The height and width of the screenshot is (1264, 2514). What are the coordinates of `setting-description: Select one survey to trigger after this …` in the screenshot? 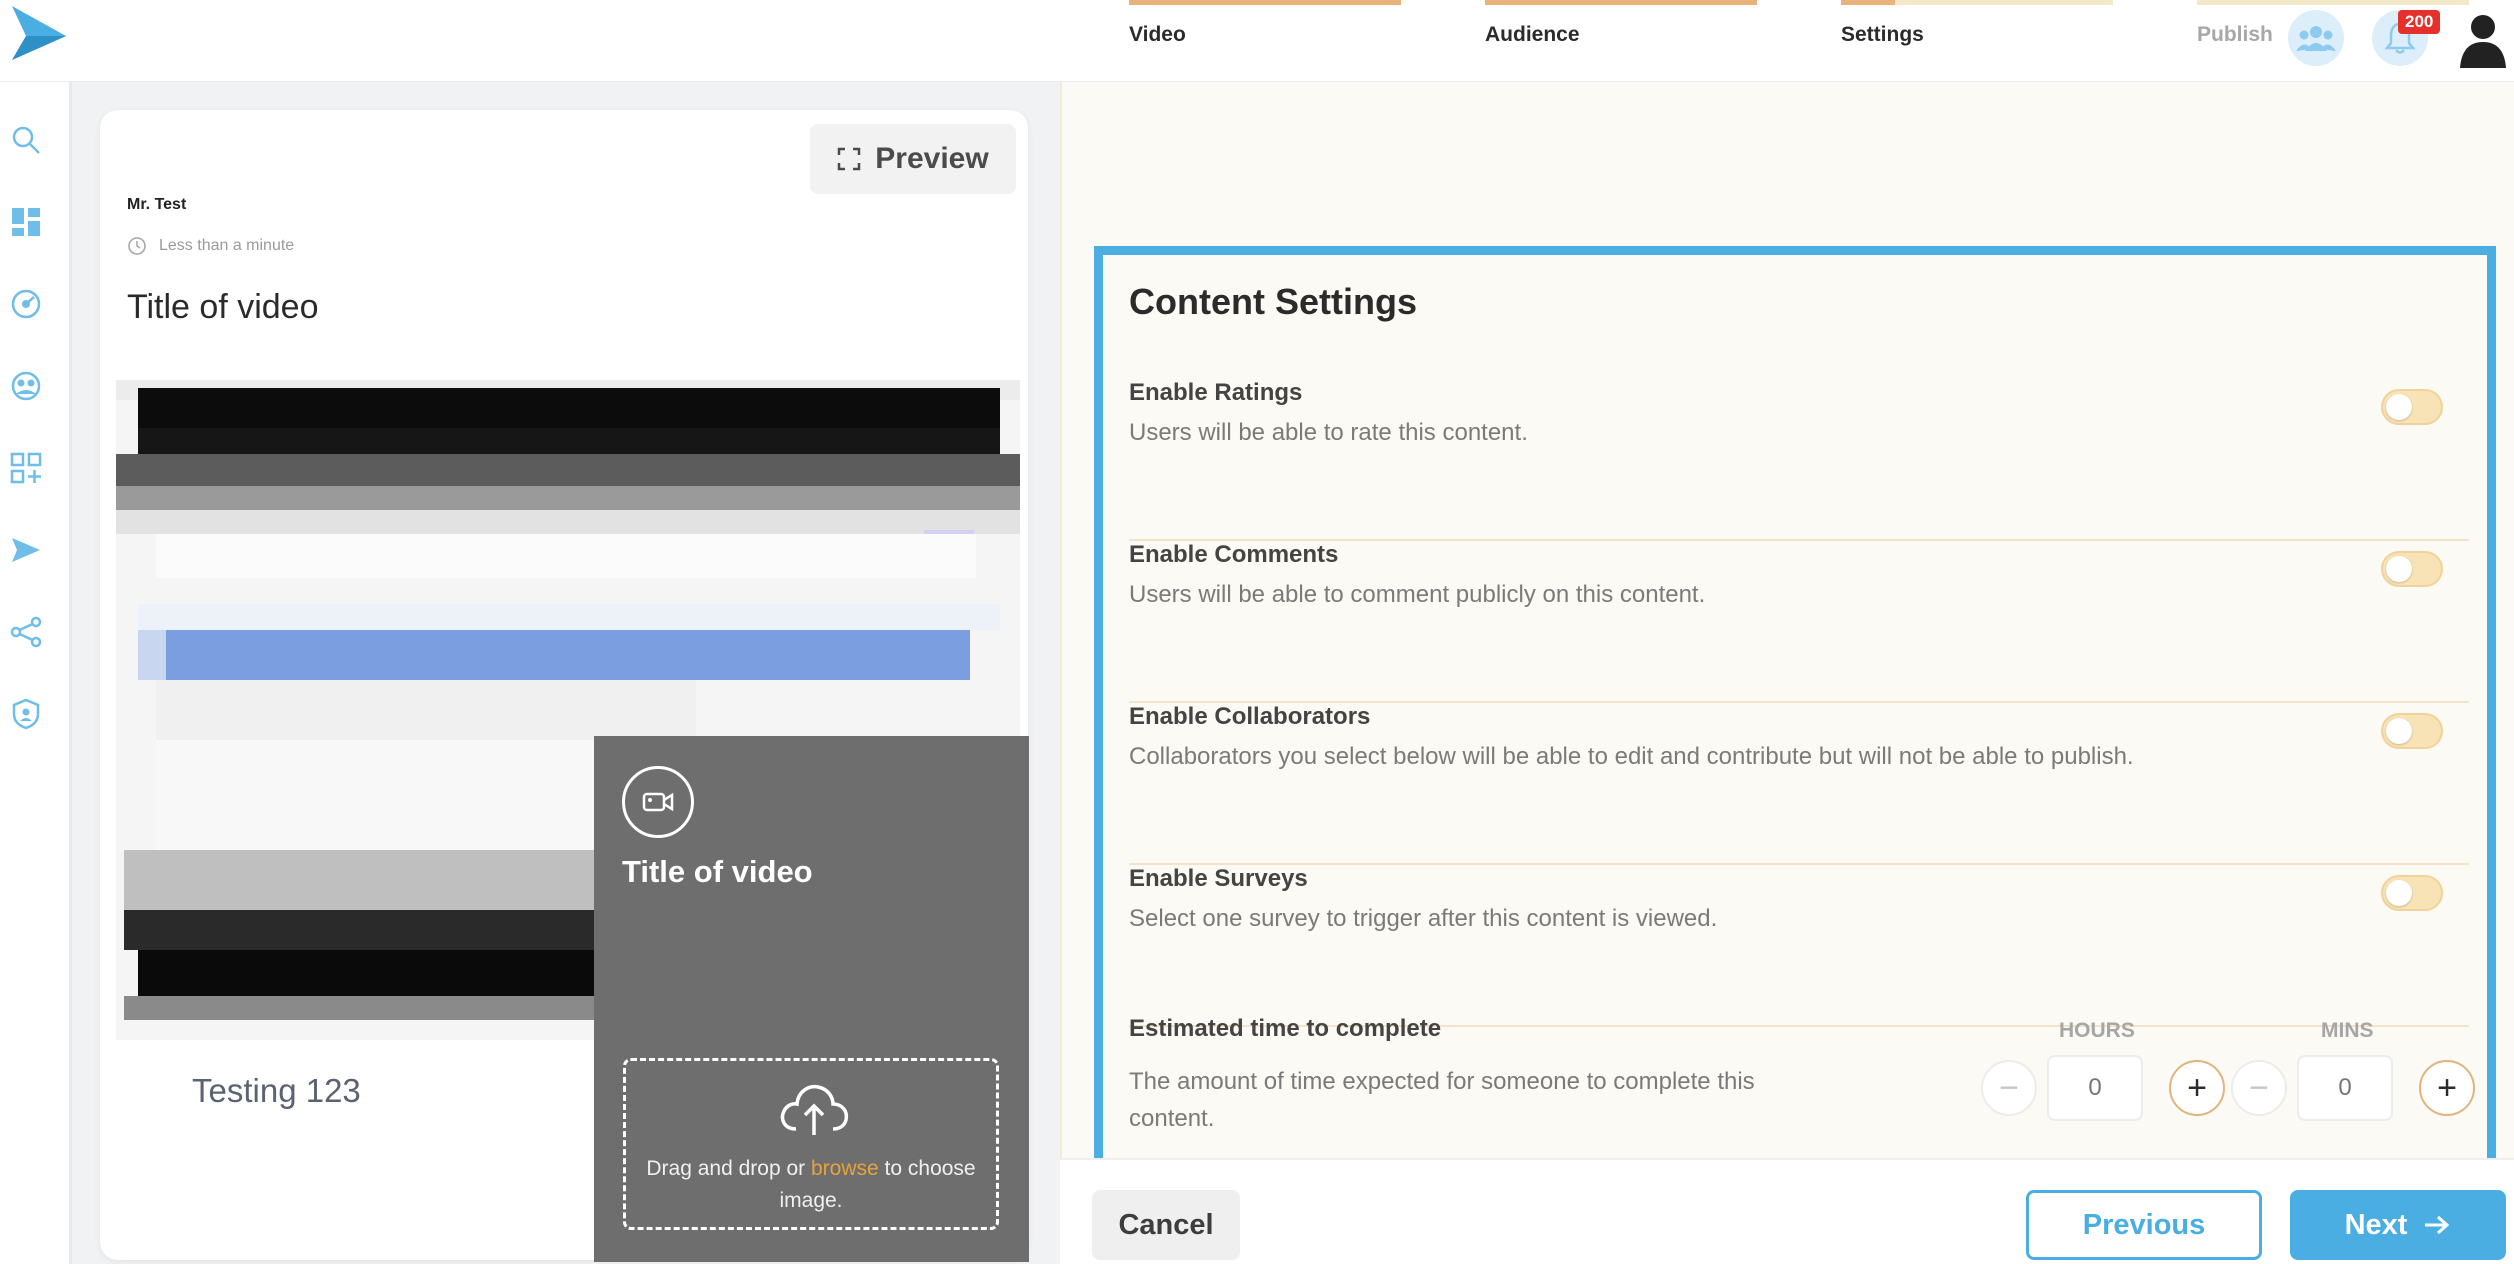 It's located at (1423, 918).